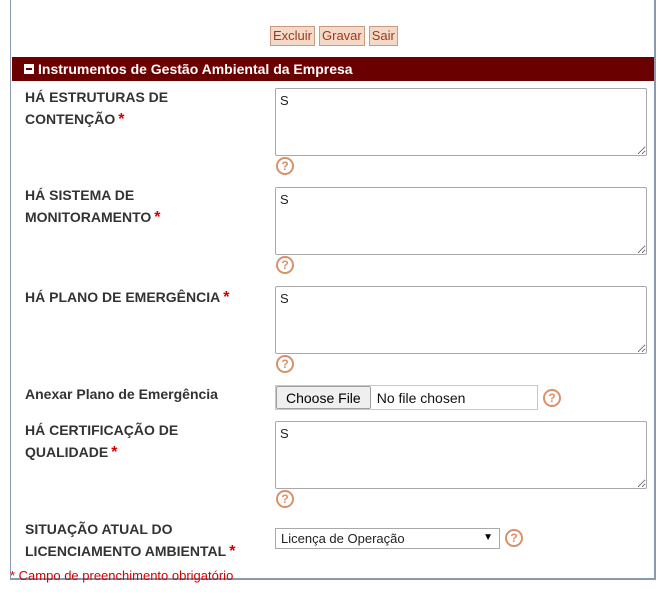  I want to click on attach-label: Anexar Plano de Emergência, so click(121, 394).